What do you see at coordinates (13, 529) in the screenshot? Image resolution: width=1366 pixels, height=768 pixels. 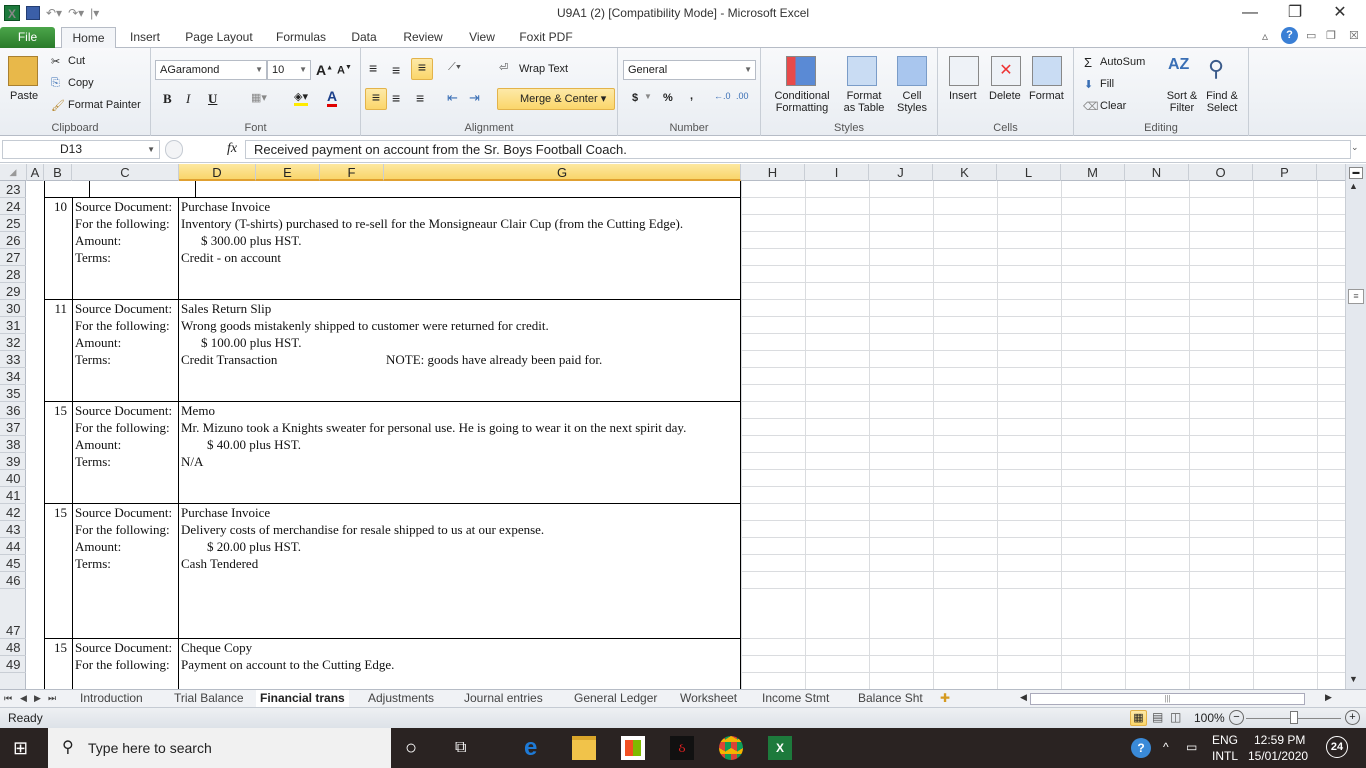 I see `row-header-43: 43` at bounding box center [13, 529].